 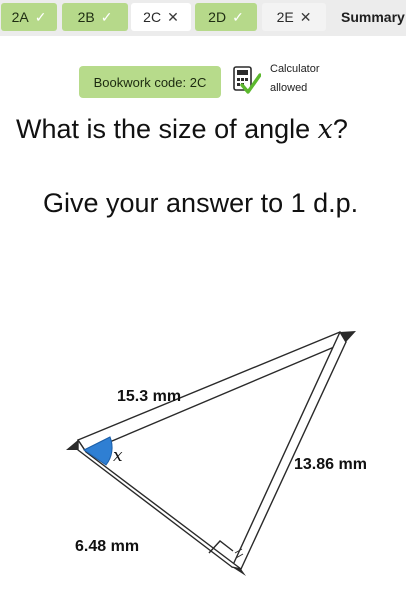 I want to click on tab-label: 2C, so click(x=152, y=17).